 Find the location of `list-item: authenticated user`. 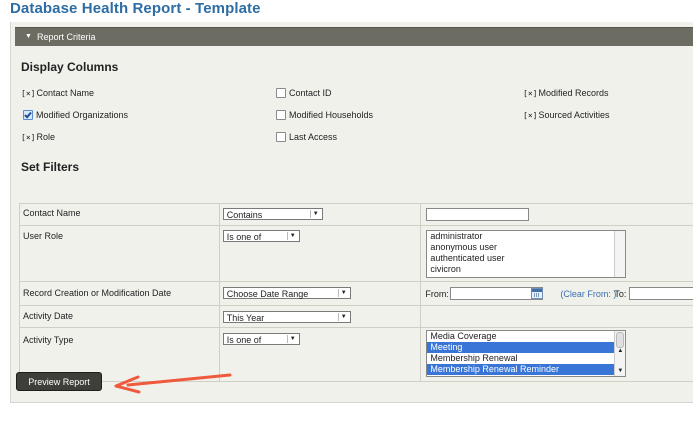

list-item: authenticated user is located at coordinates (526, 258).